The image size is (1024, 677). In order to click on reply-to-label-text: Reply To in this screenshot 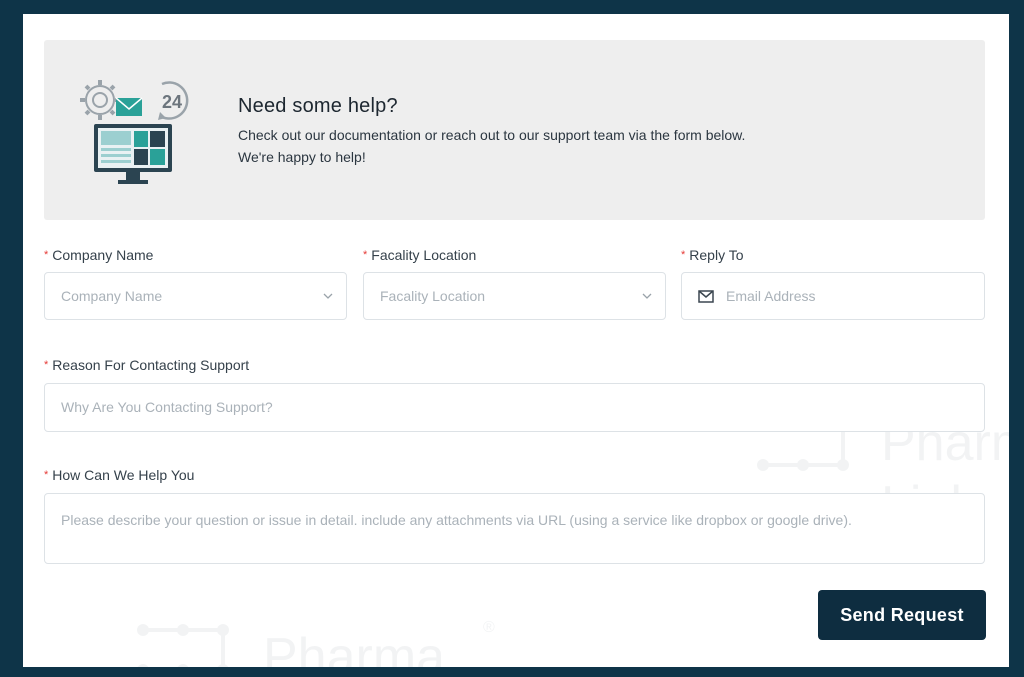, I will do `click(716, 255)`.